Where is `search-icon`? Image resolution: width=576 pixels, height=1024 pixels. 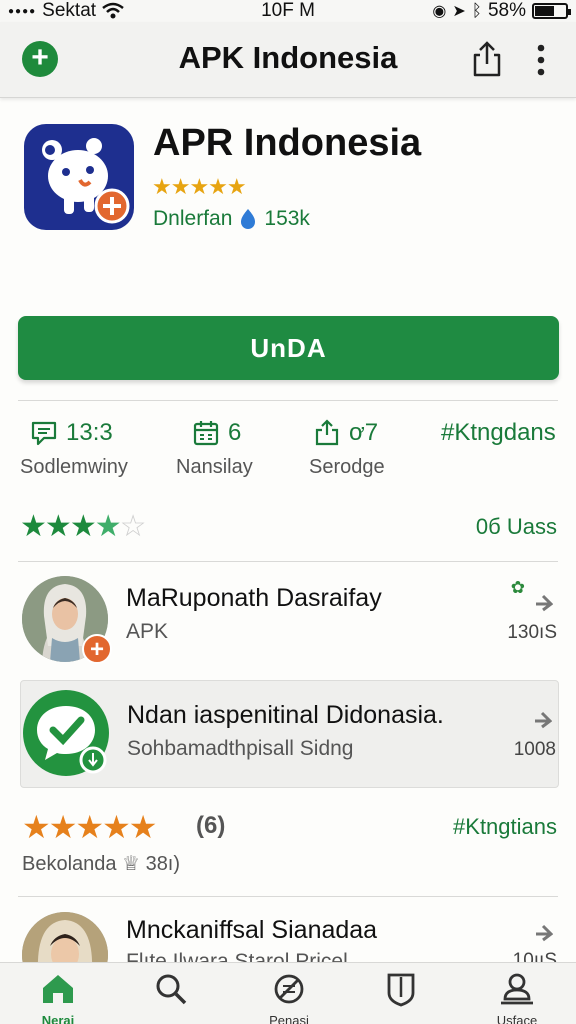 search-icon is located at coordinates (171, 989).